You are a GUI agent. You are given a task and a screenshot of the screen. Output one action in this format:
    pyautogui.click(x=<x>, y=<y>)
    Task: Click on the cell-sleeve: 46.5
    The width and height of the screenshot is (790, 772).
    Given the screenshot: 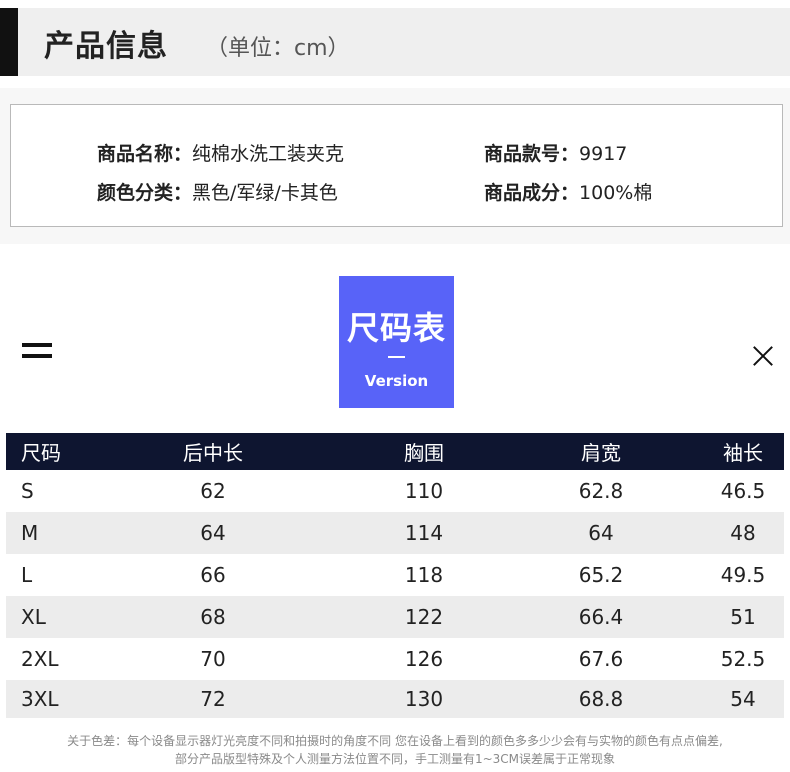 What is the action you would take?
    pyautogui.click(x=743, y=491)
    